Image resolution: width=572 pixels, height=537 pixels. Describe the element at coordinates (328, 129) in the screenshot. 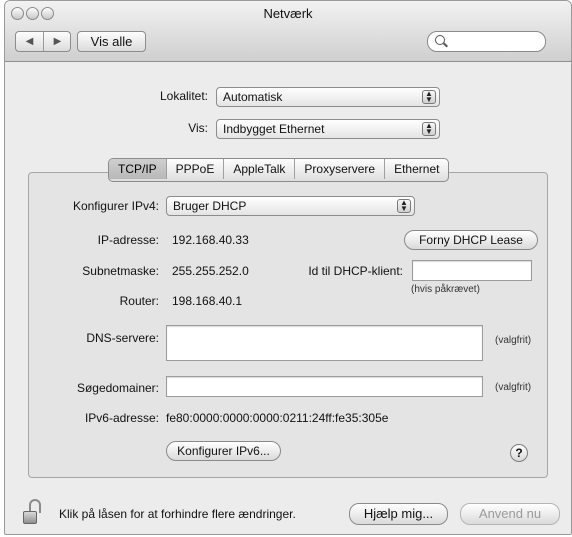

I see `show-popup: Indbygget Ethernet ▲ ▼` at that location.